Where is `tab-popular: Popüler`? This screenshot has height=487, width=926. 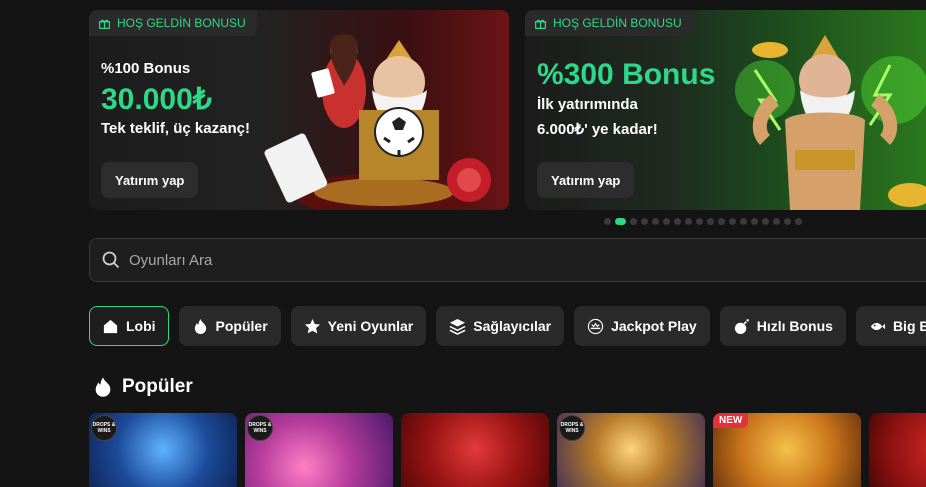
tab-popular: Popüler is located at coordinates (229, 326).